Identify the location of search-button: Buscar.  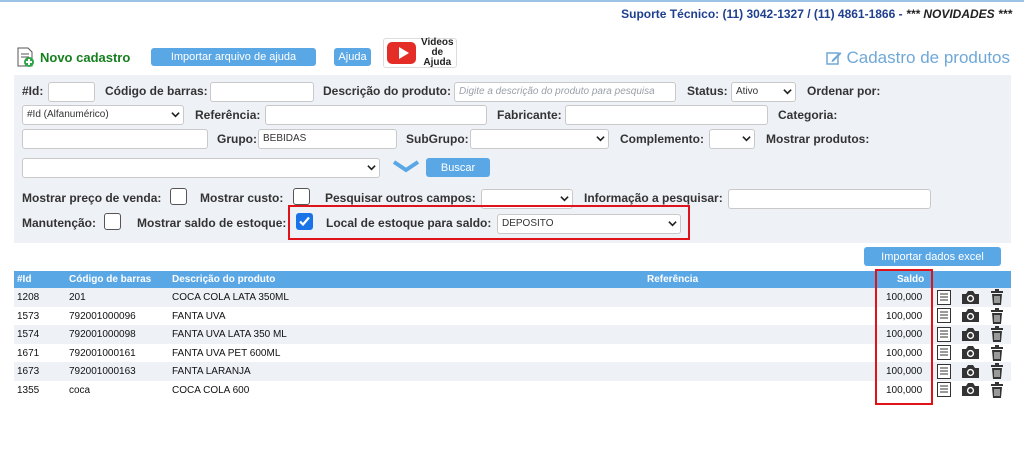
(458, 167).